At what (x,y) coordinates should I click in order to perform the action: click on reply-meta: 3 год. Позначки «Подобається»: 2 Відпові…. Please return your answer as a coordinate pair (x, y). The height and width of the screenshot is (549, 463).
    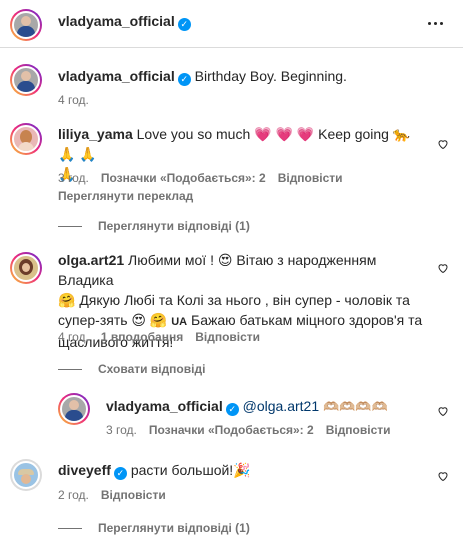
    Looking at the image, I should click on (248, 430).